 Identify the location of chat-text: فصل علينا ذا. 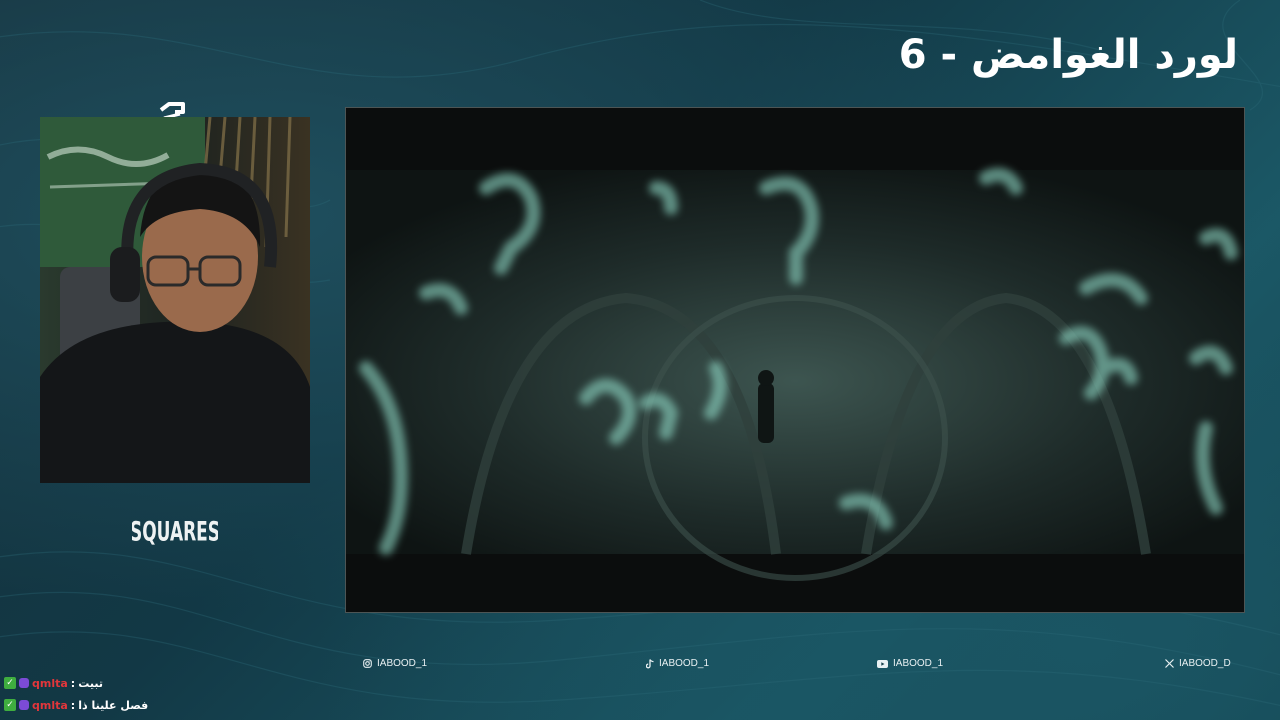
(113, 705).